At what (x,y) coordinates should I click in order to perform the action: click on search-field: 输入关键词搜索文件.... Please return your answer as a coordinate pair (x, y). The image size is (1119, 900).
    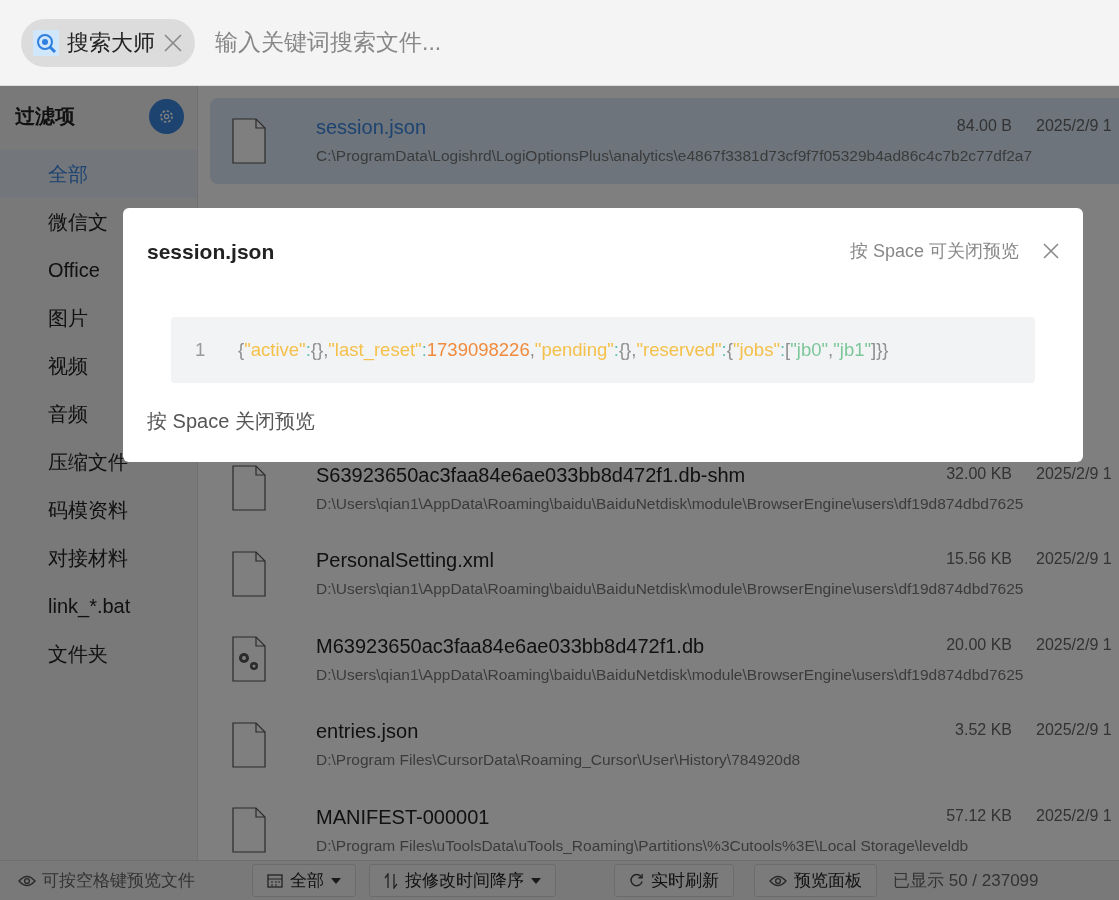
    Looking at the image, I should click on (515, 42).